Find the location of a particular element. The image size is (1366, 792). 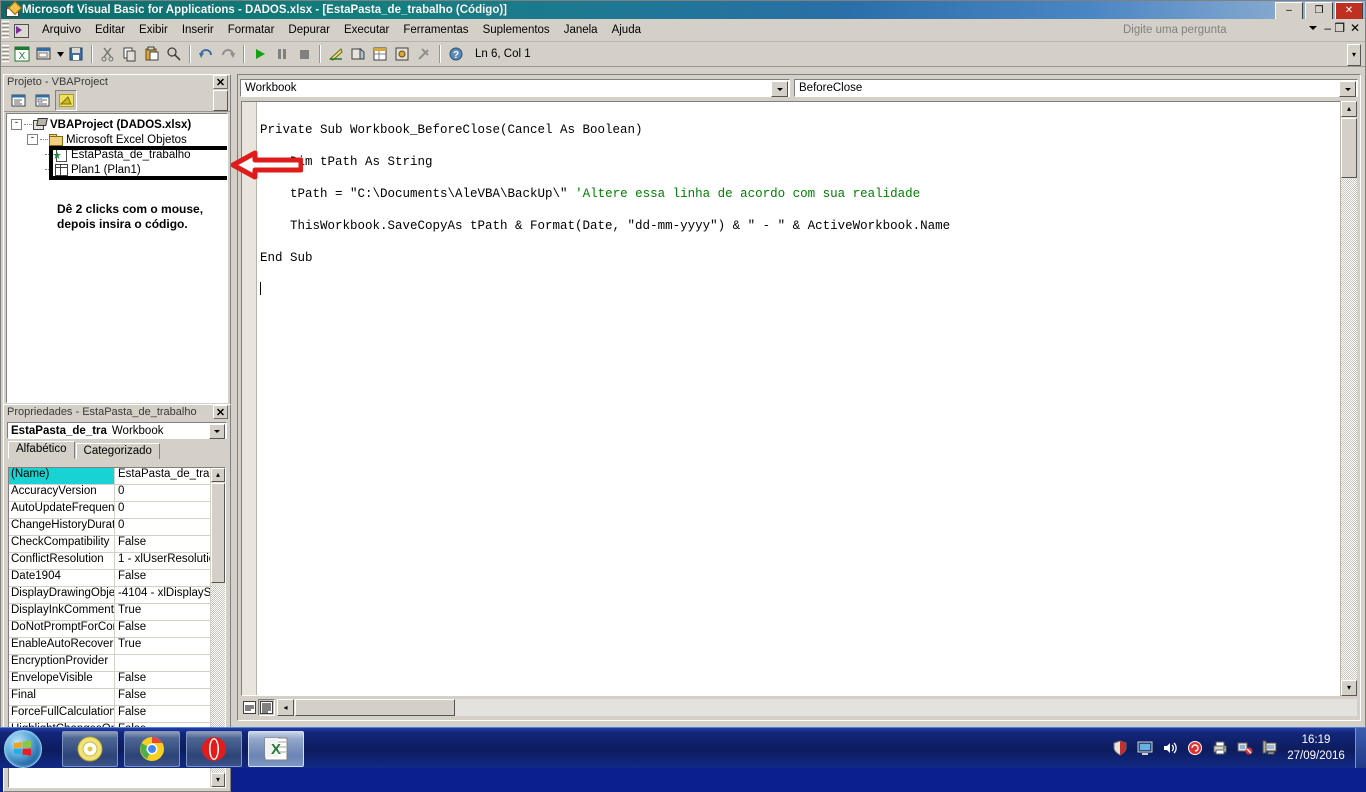

property-row-date1904: Date1904 False is located at coordinates (117, 578).